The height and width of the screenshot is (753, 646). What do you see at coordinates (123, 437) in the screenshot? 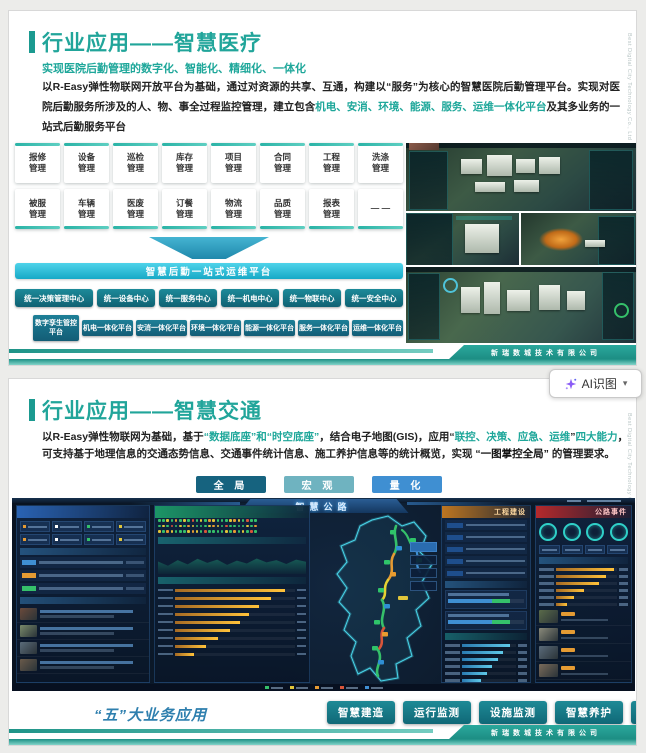
I see `text-segment: 以R-Easy弹性物联网为基础，基于` at bounding box center [123, 437].